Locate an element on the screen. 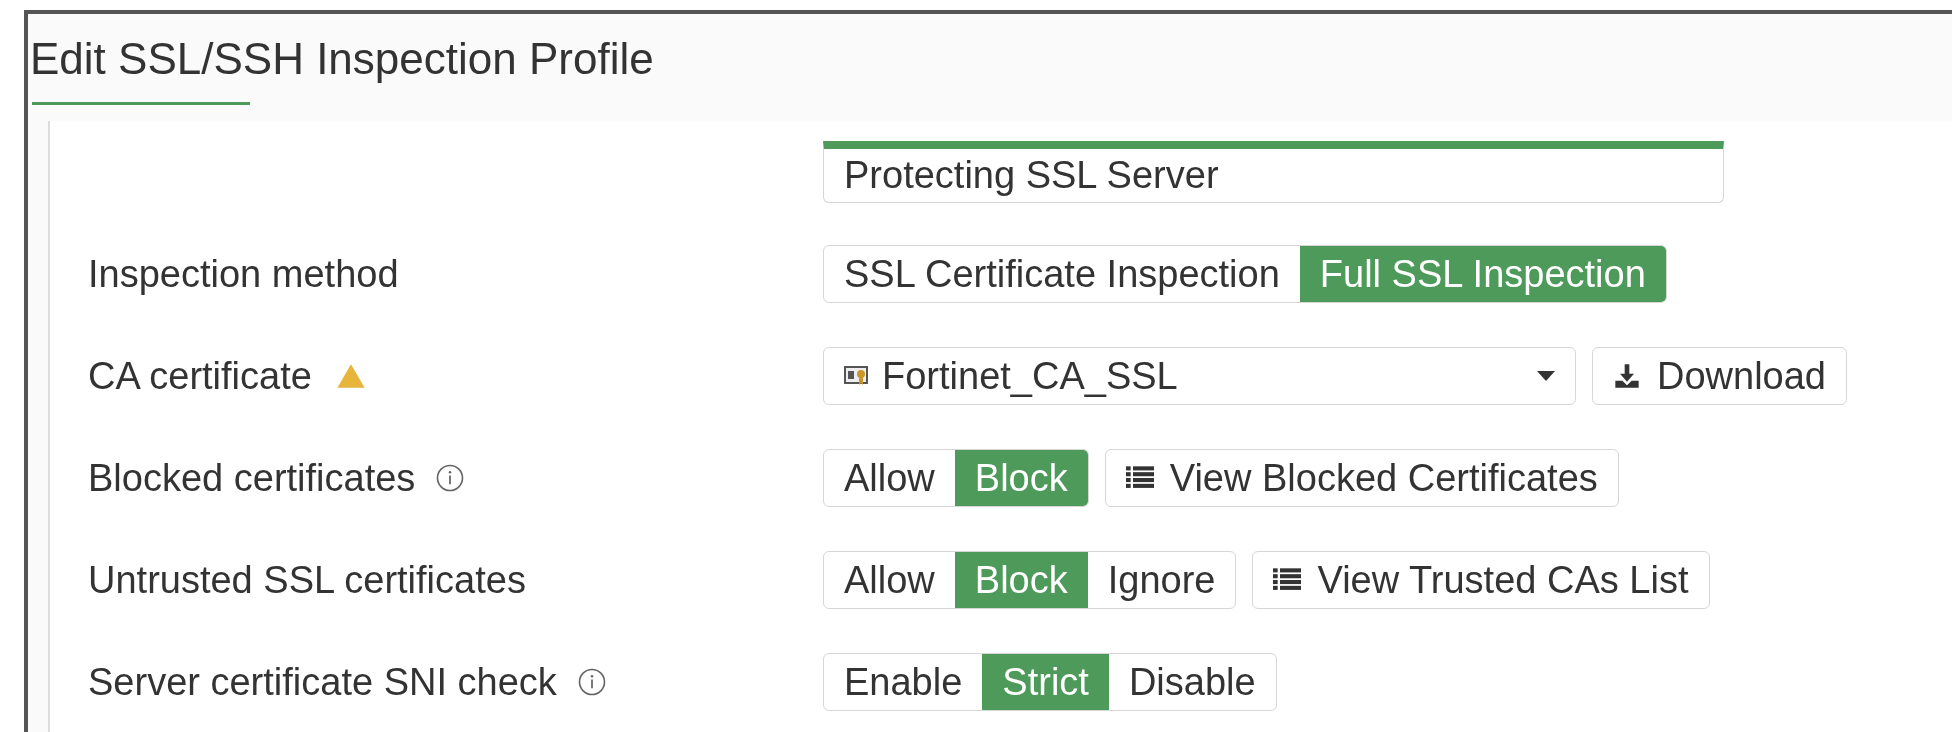 The image size is (1952, 732). page-title: Edit SSL/SSH Inspection Profile is located at coordinates (341, 59).